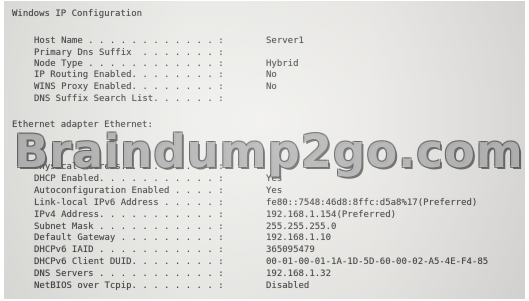 The image size is (529, 301). What do you see at coordinates (274, 191) in the screenshot?
I see `autoconfig-value: Yes` at bounding box center [274, 191].